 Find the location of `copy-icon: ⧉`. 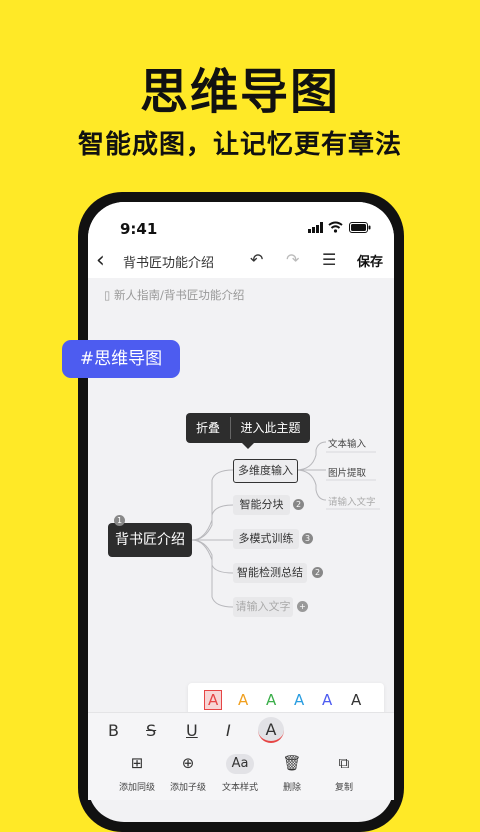

copy-icon: ⧉ is located at coordinates (344, 763).